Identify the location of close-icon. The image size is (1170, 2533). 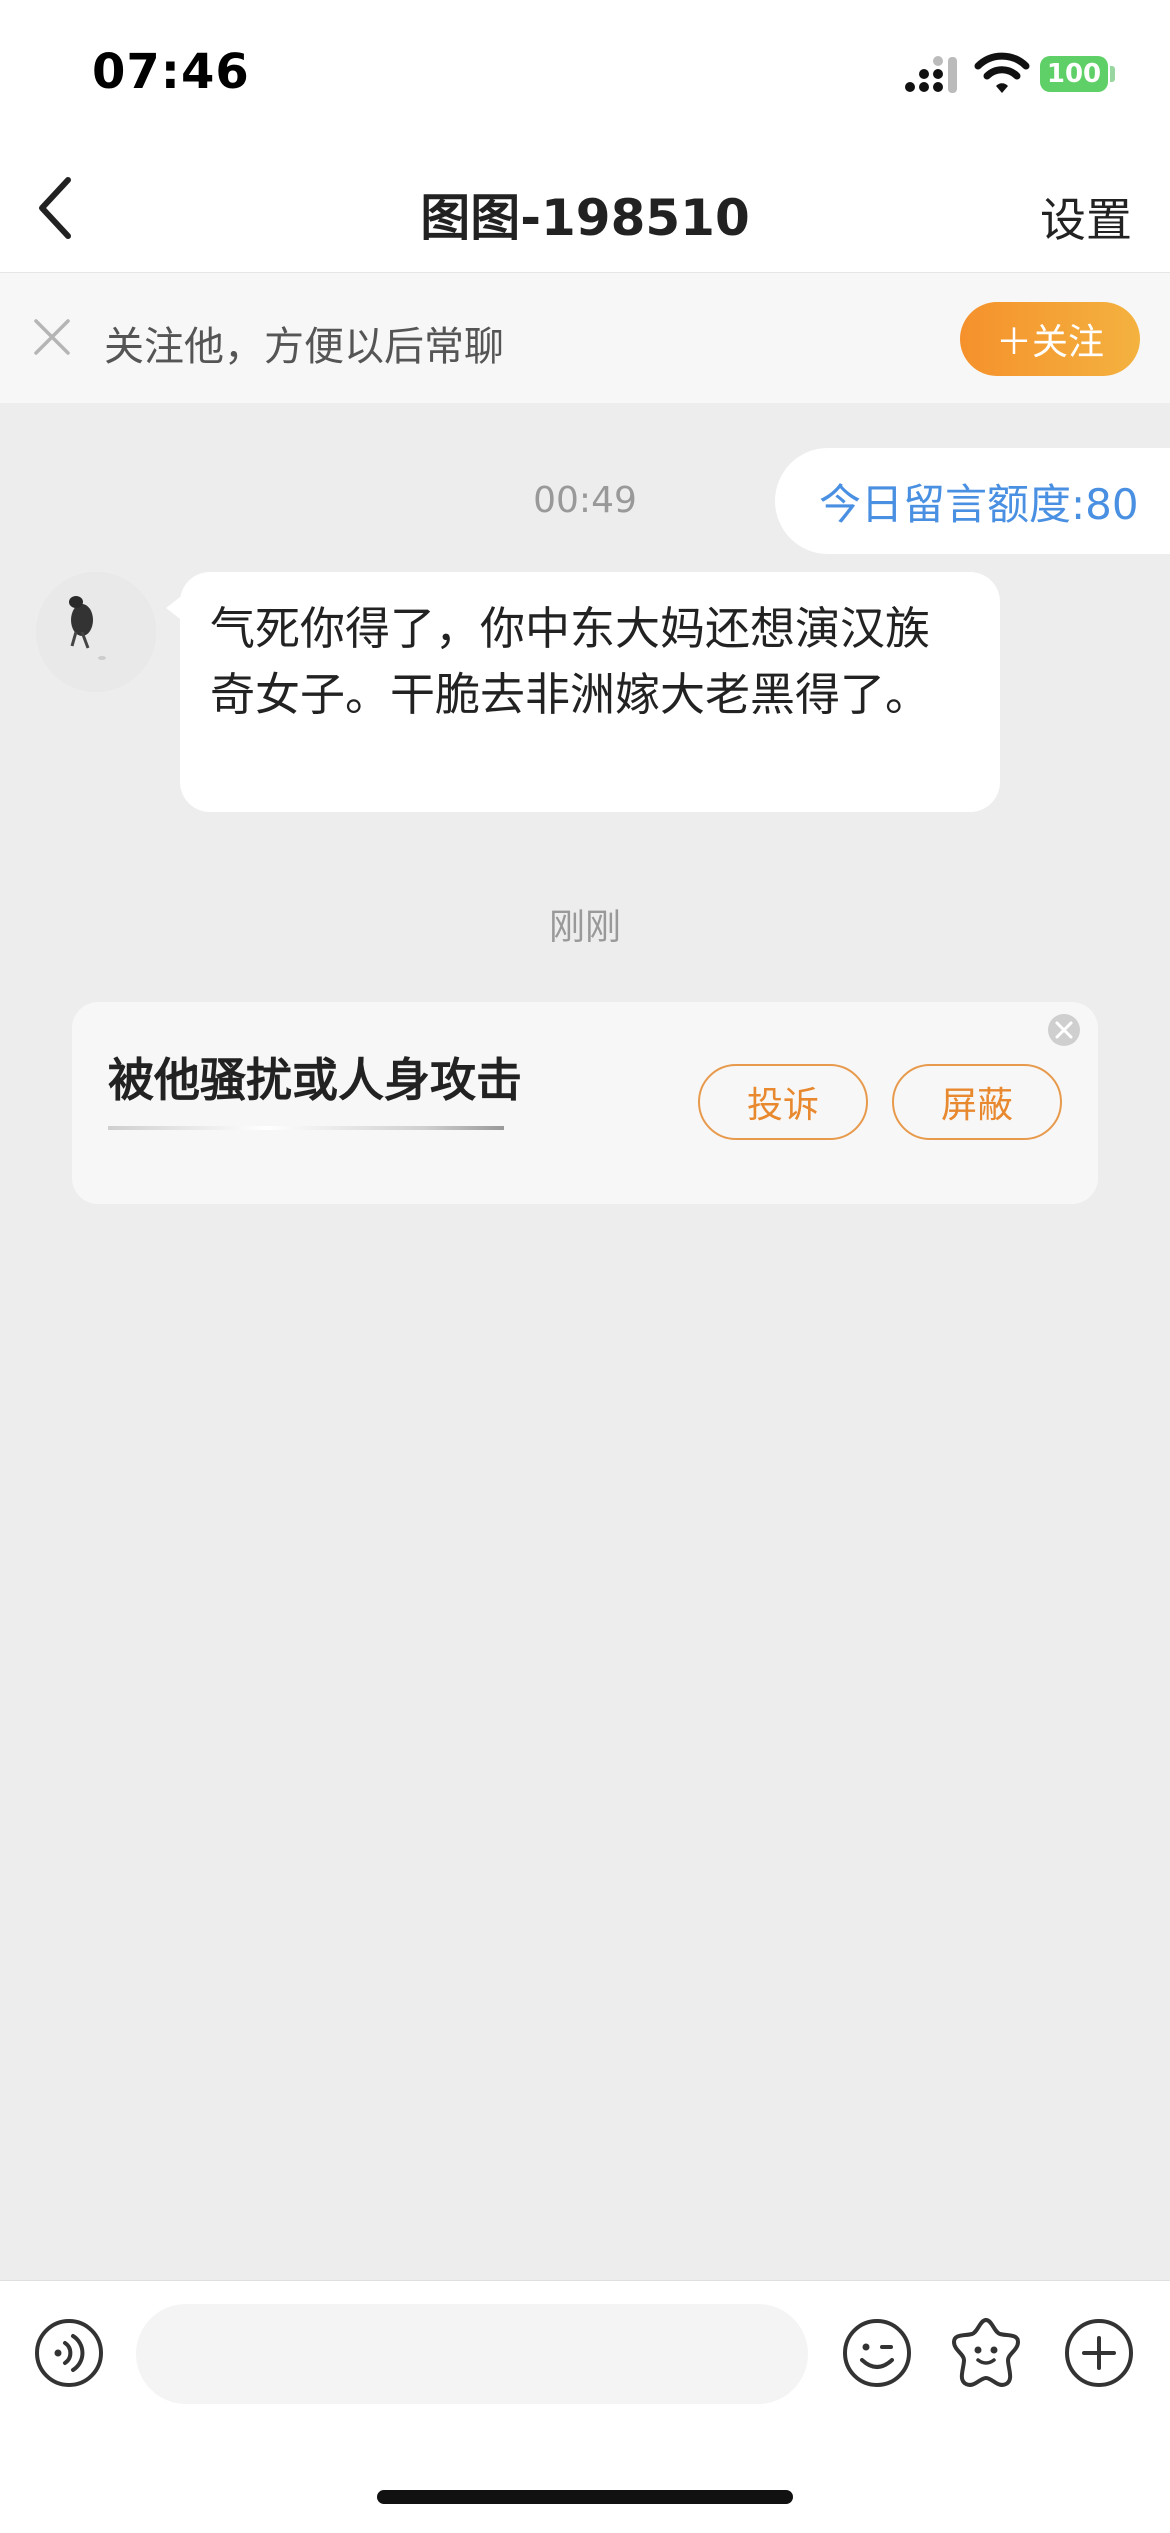
(52, 337).